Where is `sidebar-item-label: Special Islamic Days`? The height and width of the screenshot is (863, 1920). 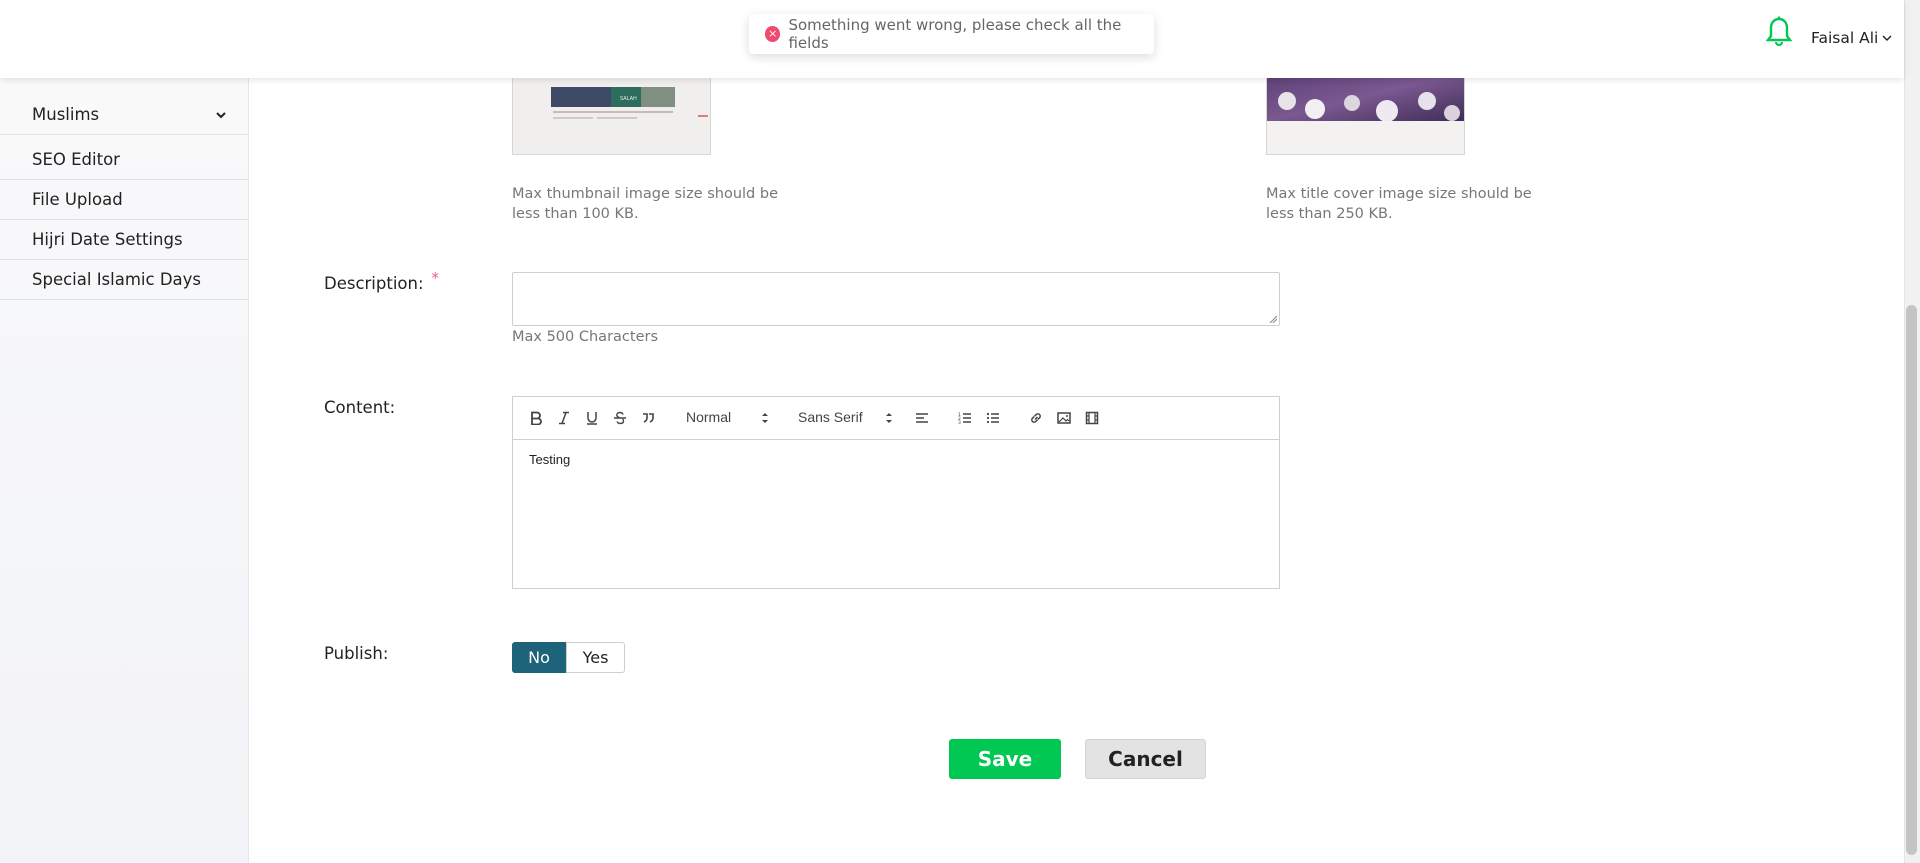 sidebar-item-label: Special Islamic Days is located at coordinates (117, 279).